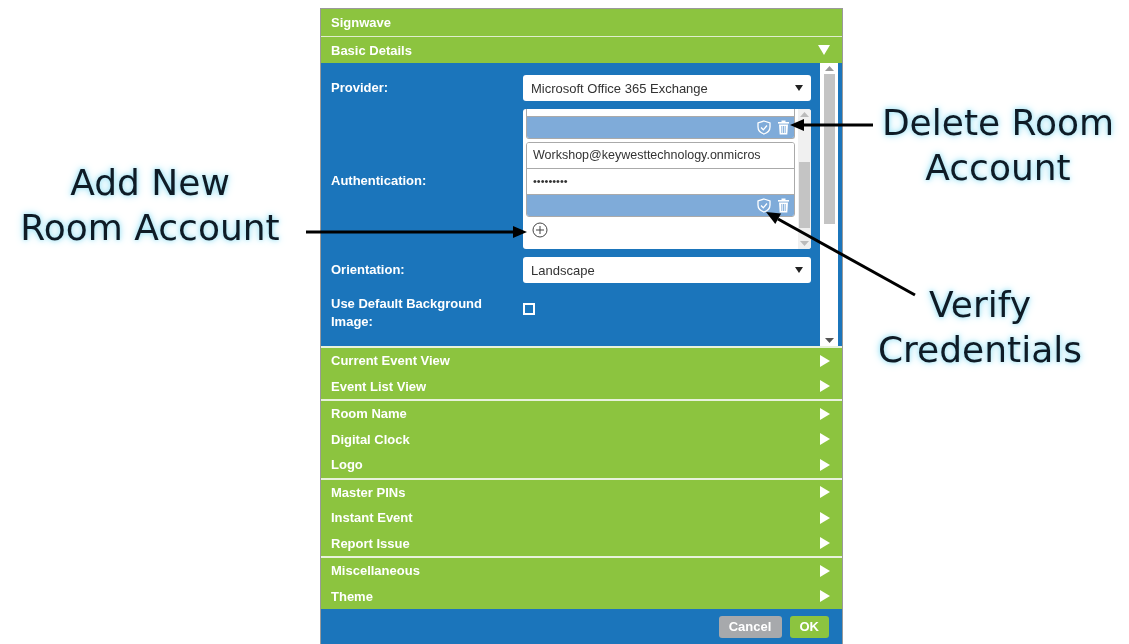 The height and width of the screenshot is (644, 1129). I want to click on checkbox, so click(529, 308).